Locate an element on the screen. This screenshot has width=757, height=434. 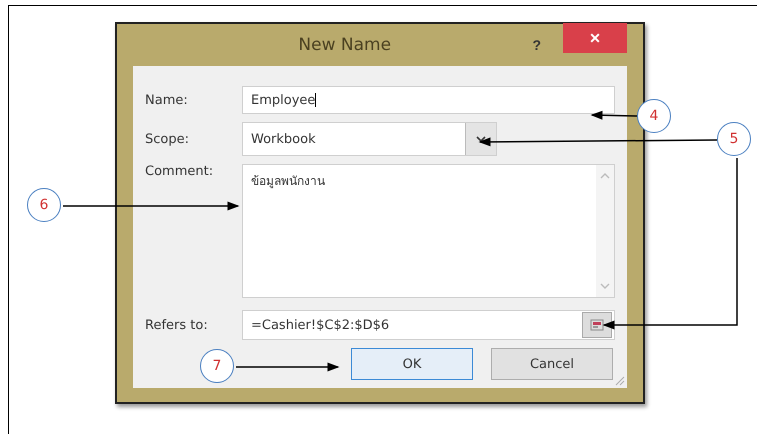
window-title: New Name is located at coordinates (344, 45).